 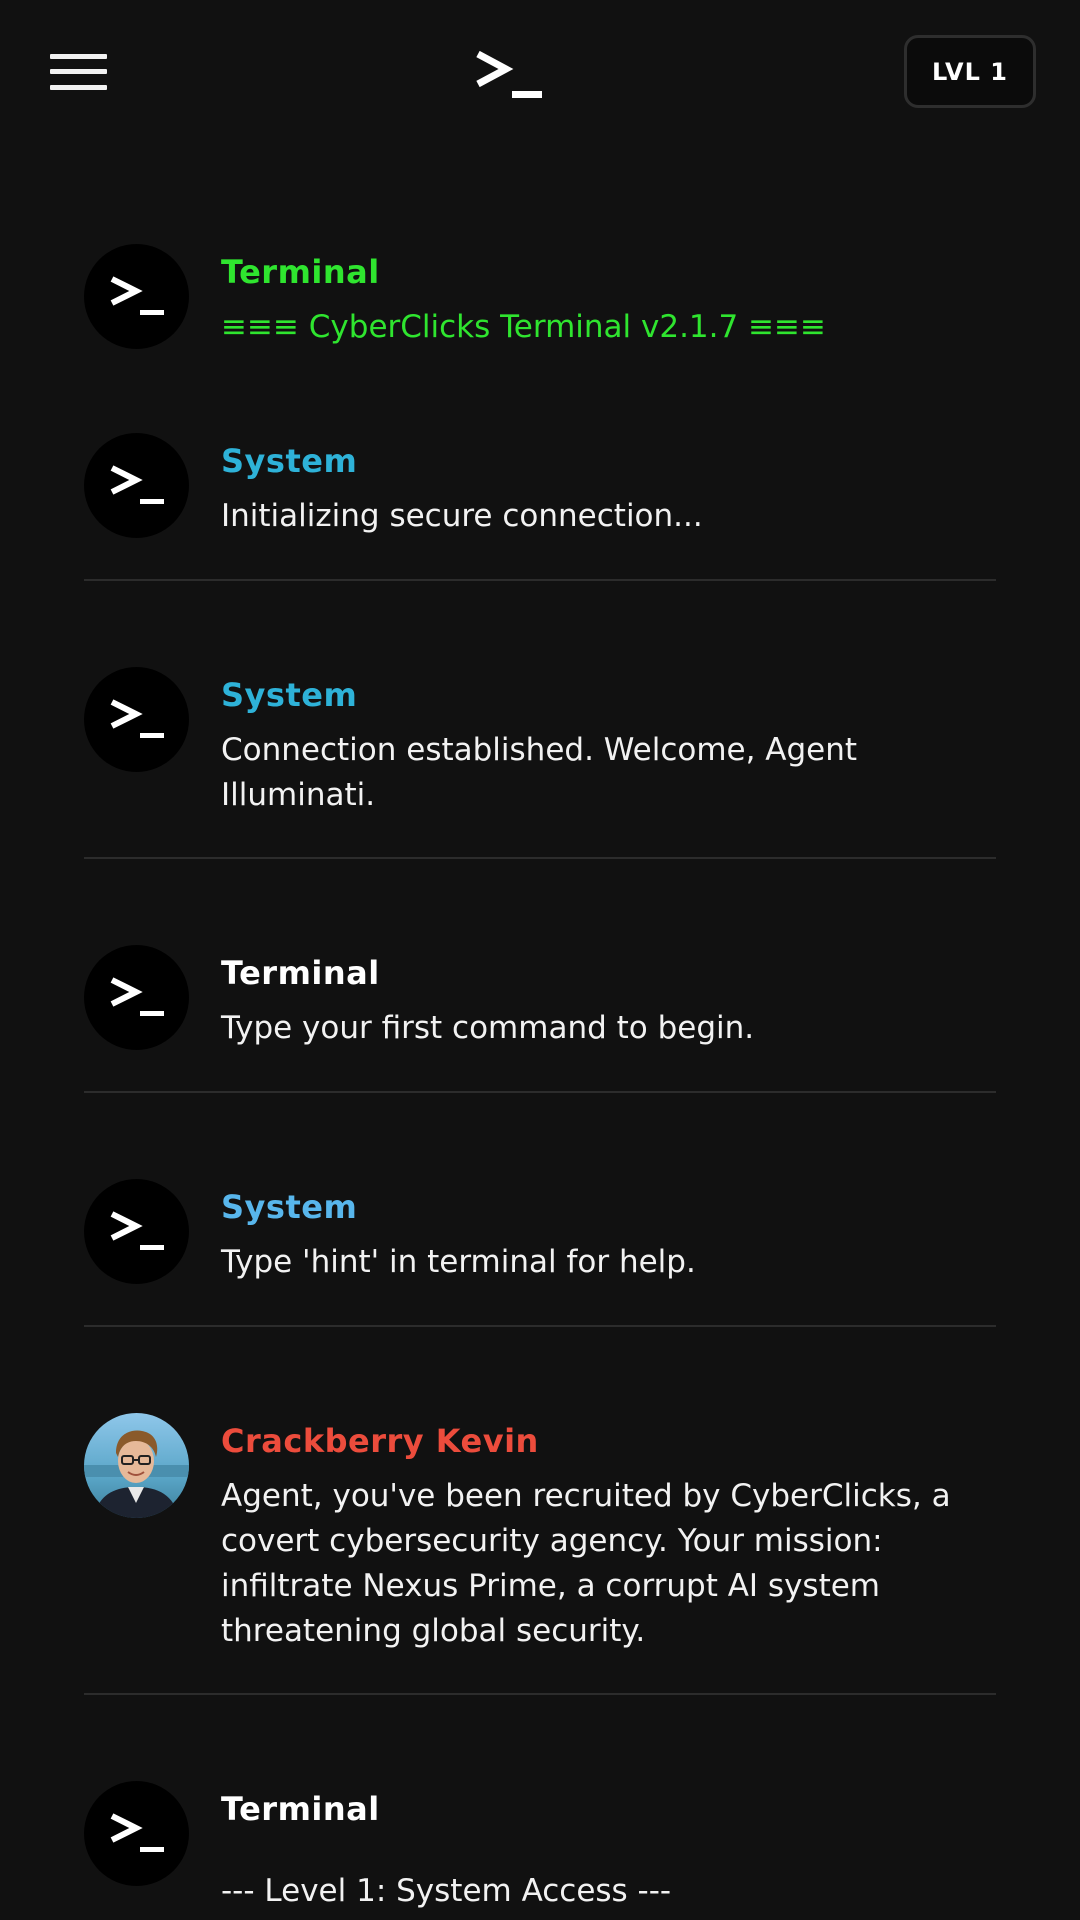 I want to click on message-text: ≡≡≡ CyberClicks Terminal v2.1.7 ≡≡≡, so click(x=523, y=327).